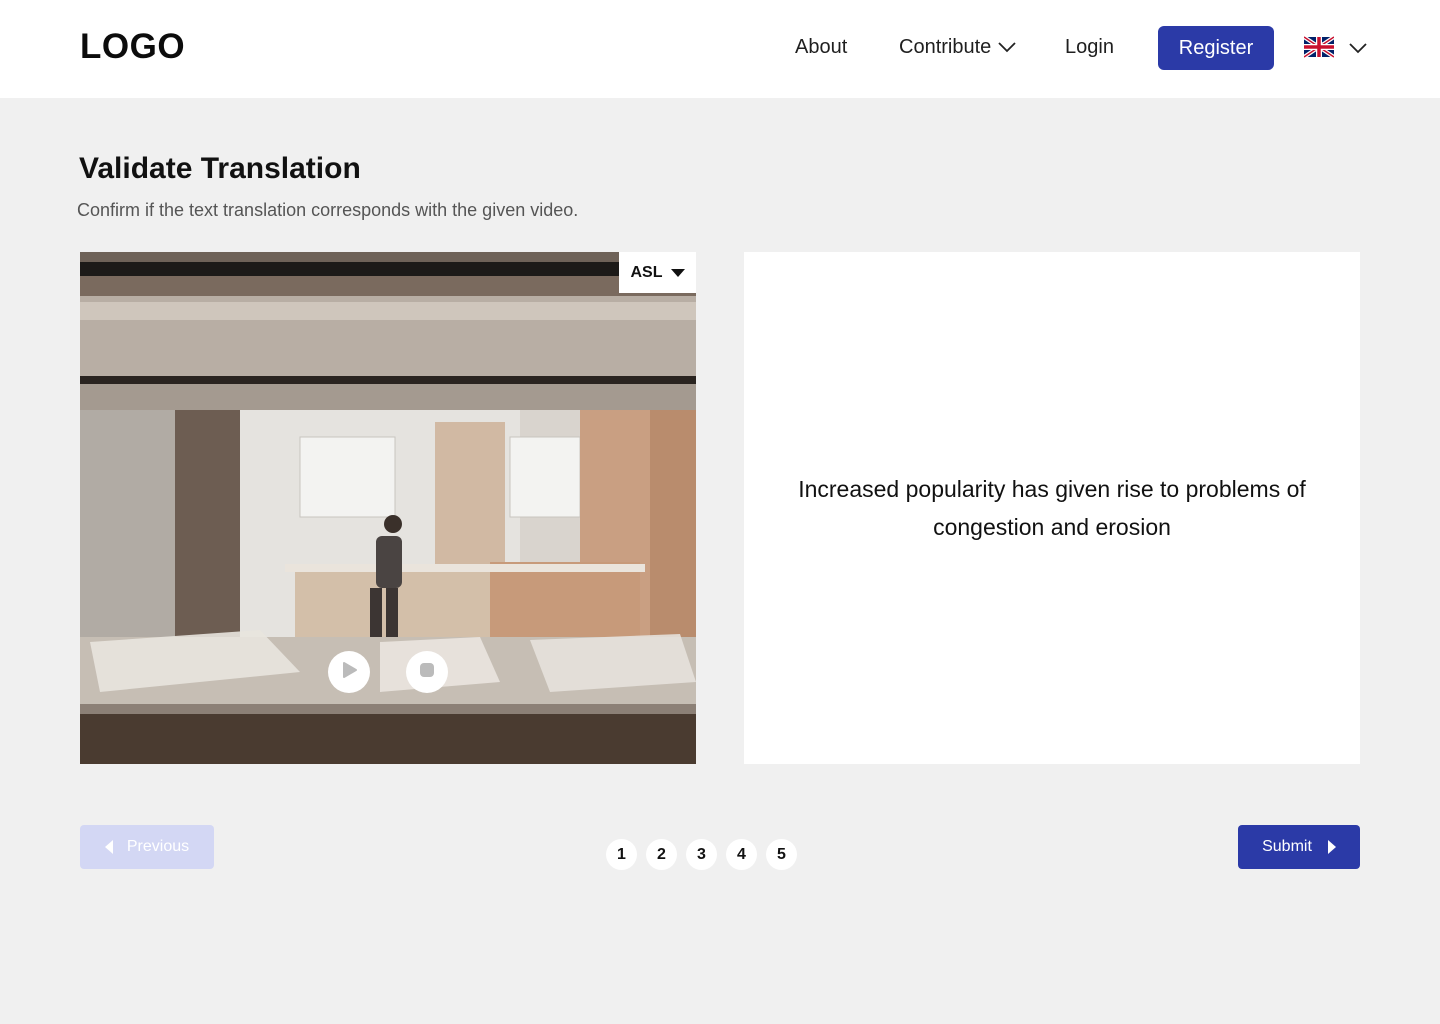  I want to click on nav-contribute-dropdown: Contribute, so click(958, 47).